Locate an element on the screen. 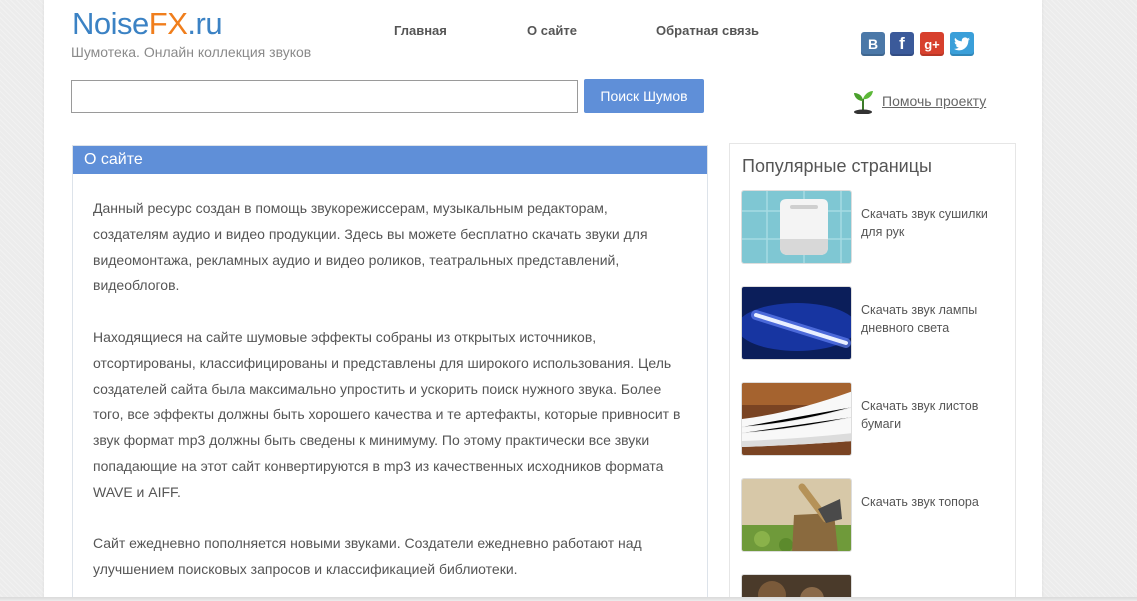  popular-item-paper-sheets: Скачать звук листов бумаги is located at coordinates (876, 419).